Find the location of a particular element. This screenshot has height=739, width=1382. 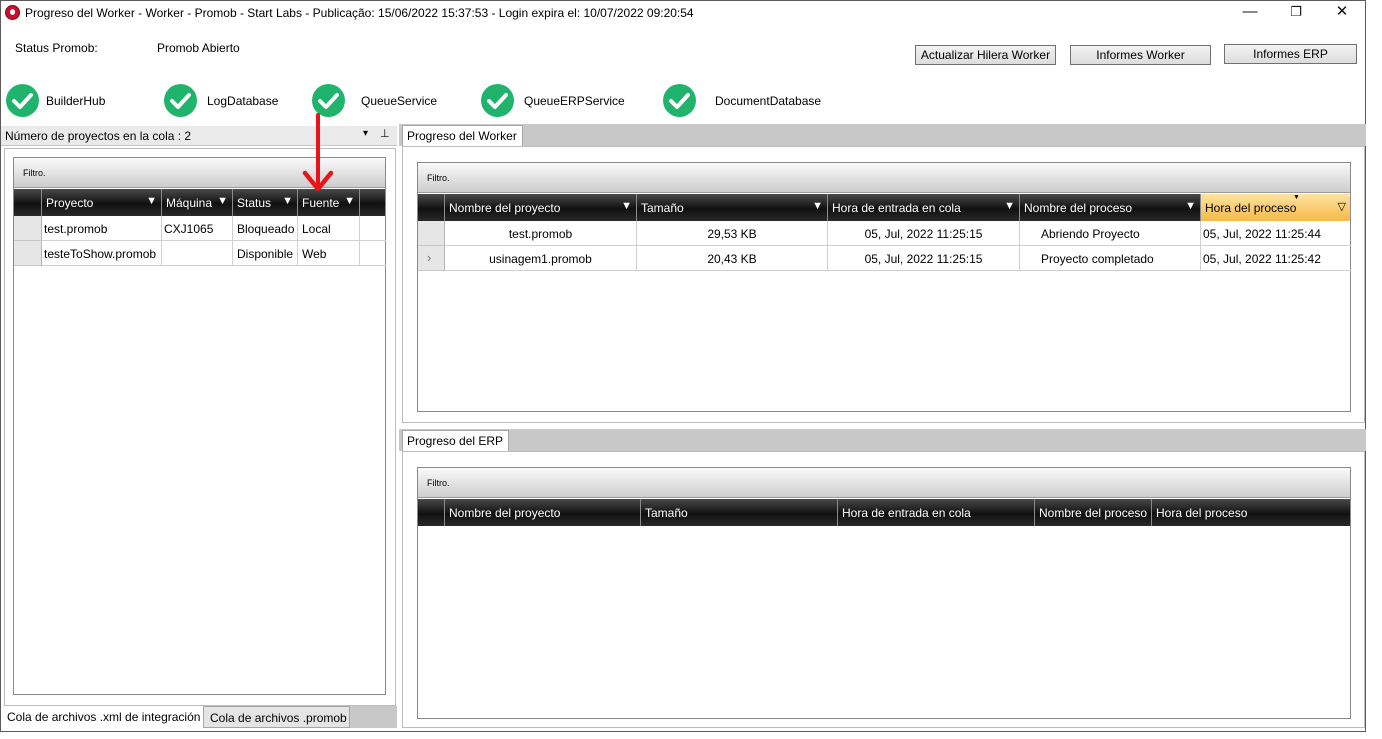

column-header-proyecto: Proyecto ▼ is located at coordinates (102, 202).